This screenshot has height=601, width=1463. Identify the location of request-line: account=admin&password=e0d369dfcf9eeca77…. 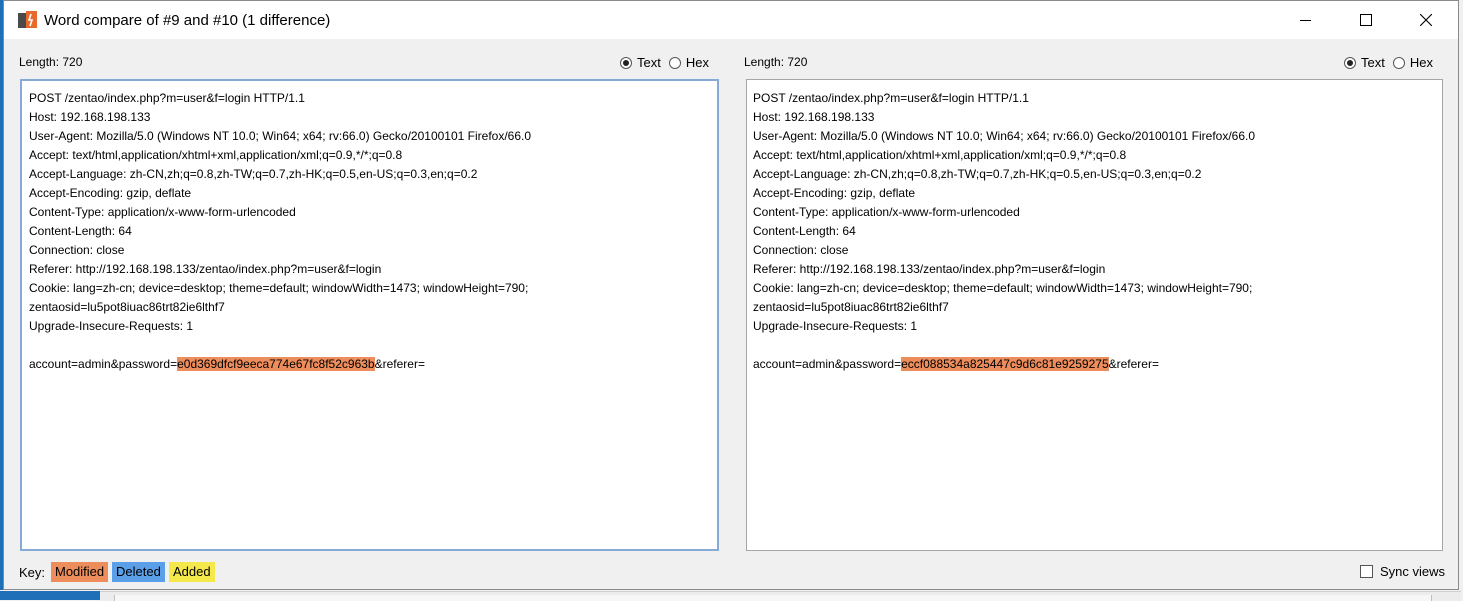
(369, 364).